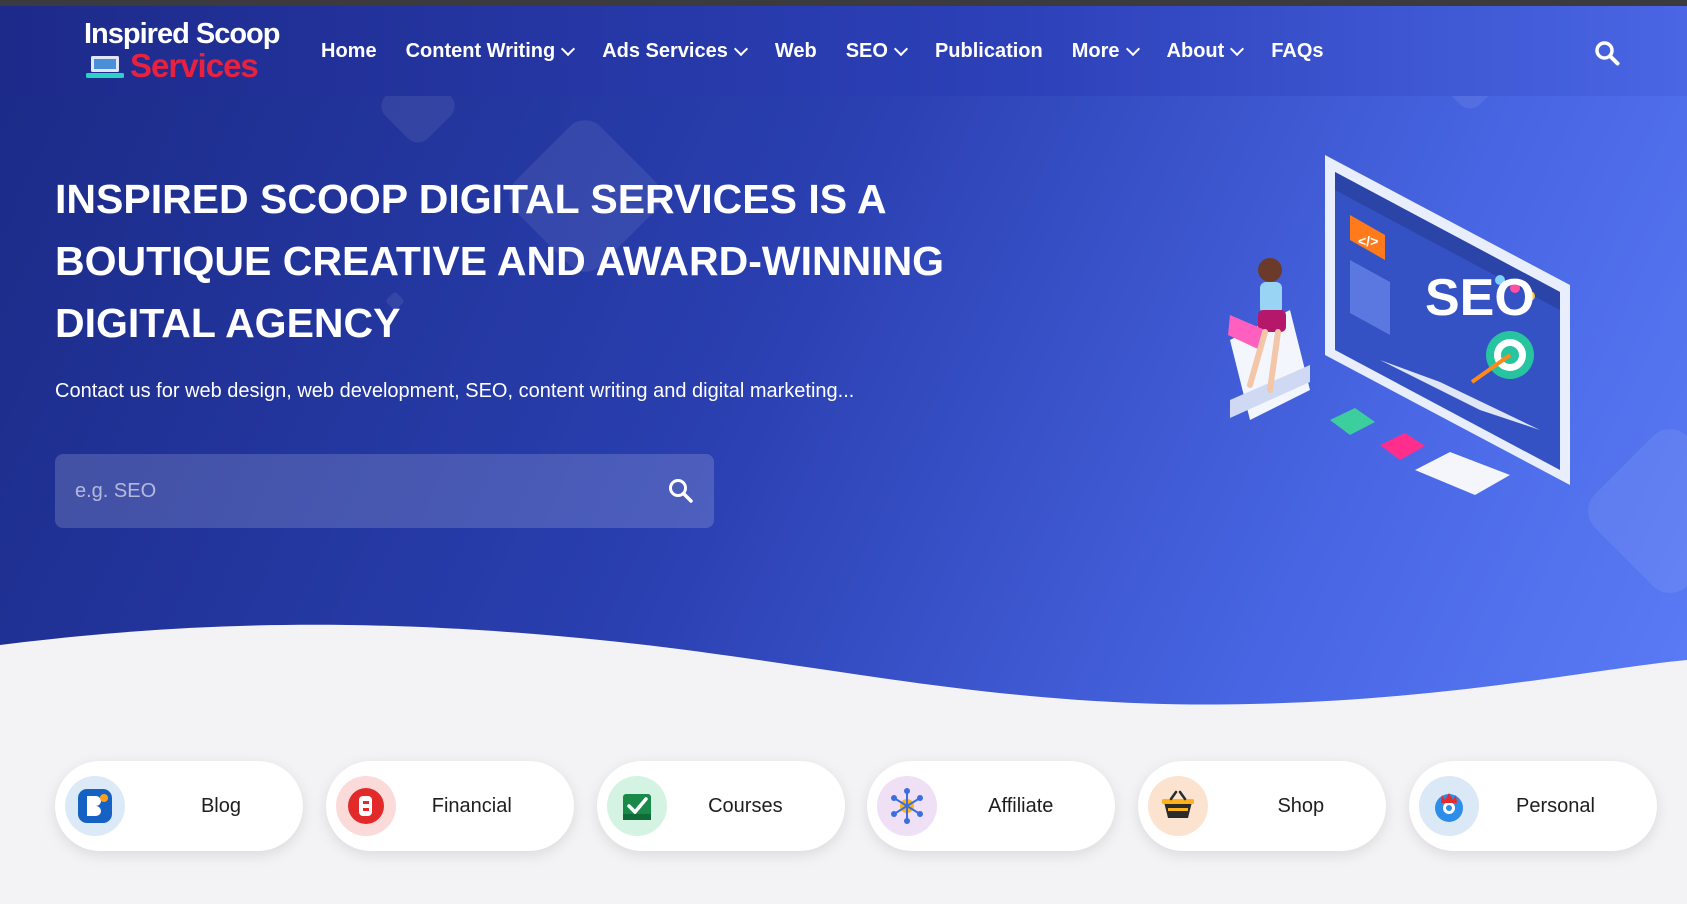 Image resolution: width=1687 pixels, height=904 pixels. I want to click on category-financial: Financial, so click(449, 806).